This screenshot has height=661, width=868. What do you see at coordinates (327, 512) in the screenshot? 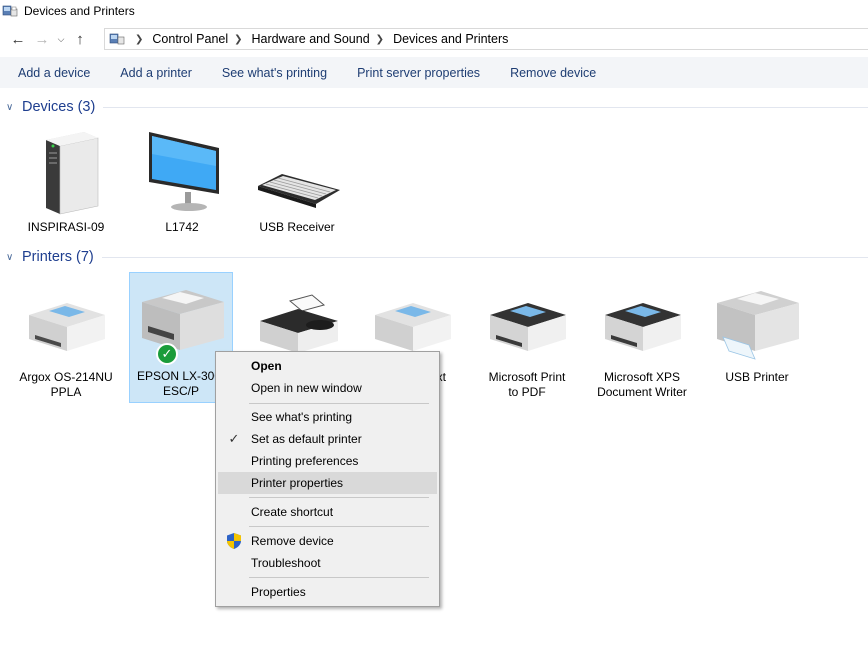
I see `menu-item-create-shortcut: Create shortcut` at bounding box center [327, 512].